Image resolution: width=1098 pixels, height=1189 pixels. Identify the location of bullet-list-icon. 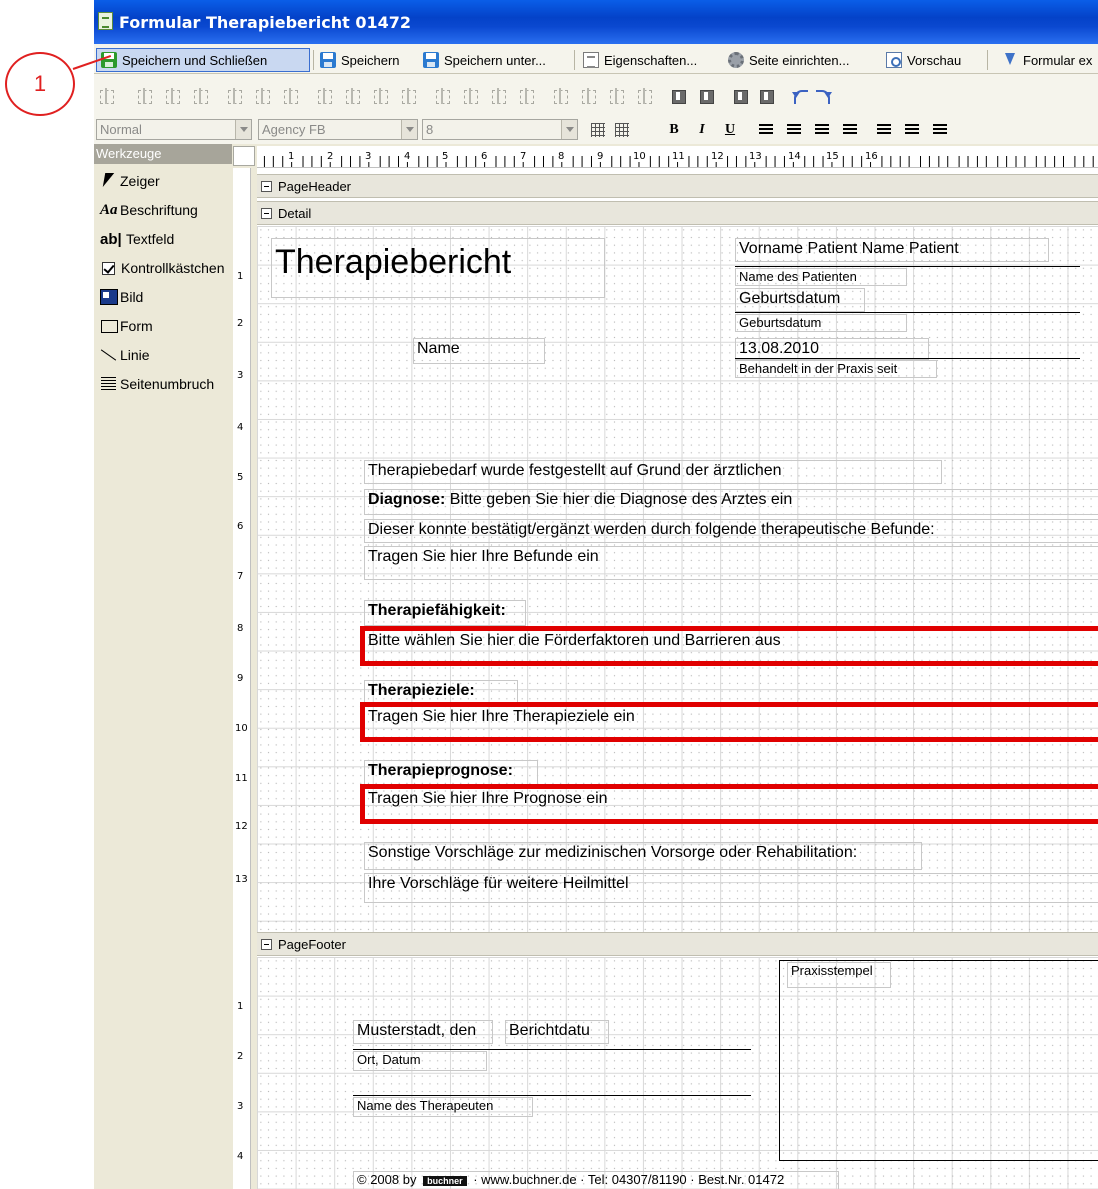
(884, 130).